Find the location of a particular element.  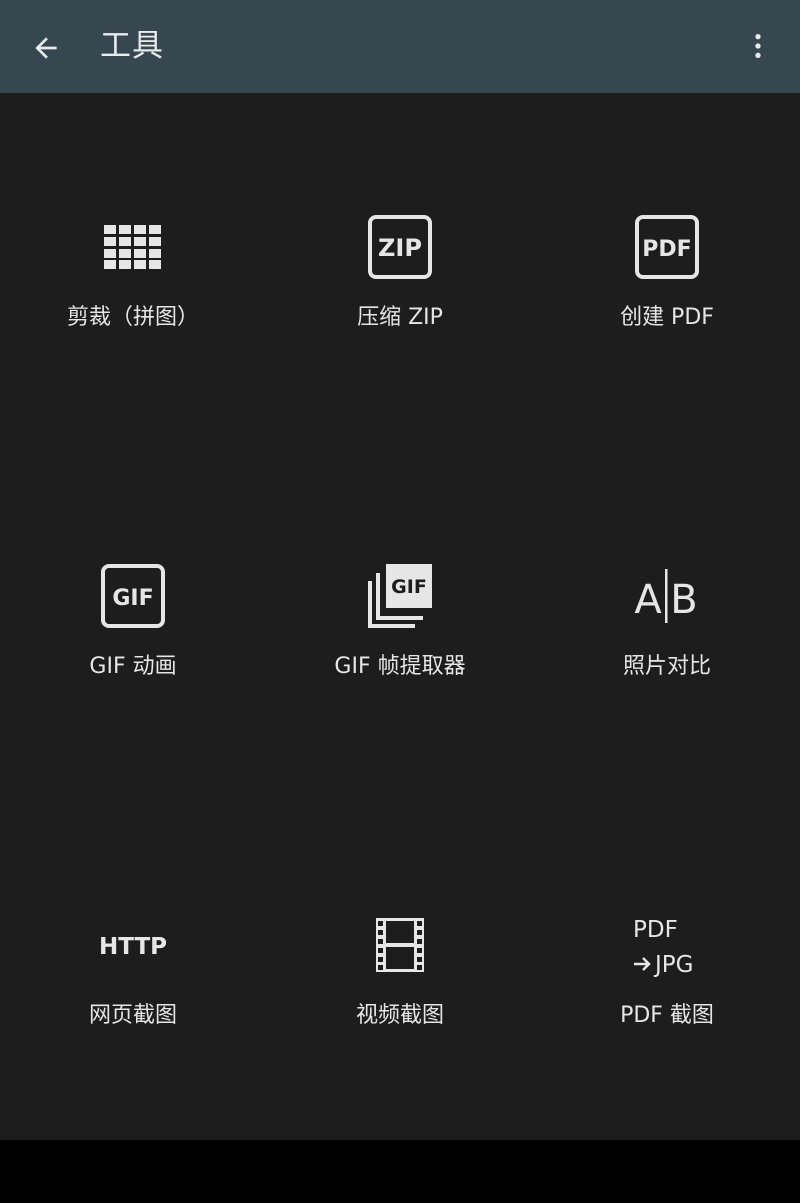

more-vert-icon is located at coordinates (758, 46).